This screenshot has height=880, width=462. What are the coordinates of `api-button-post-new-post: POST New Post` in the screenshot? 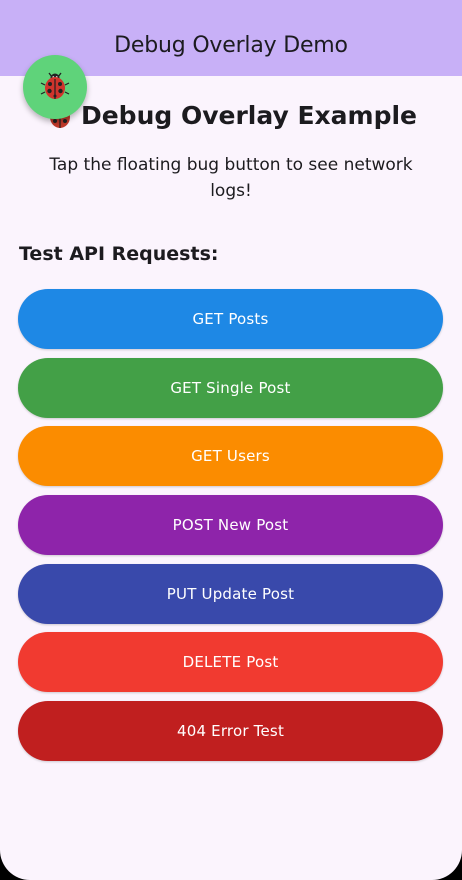 It's located at (230, 525).